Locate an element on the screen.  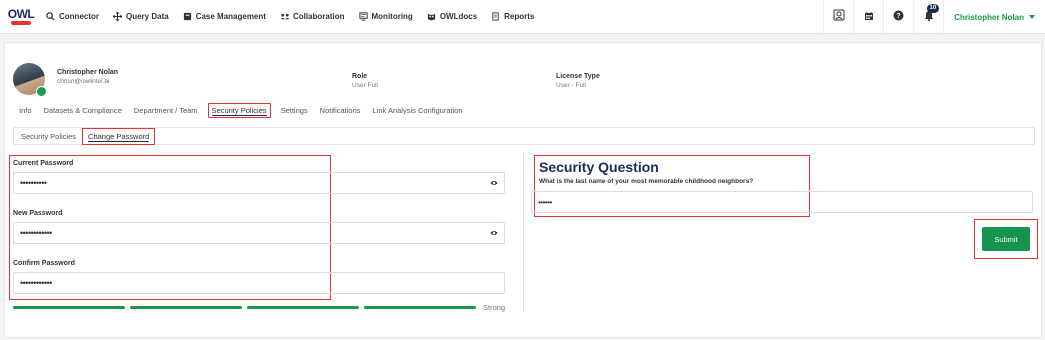
tab-link-analysis-configuration: Link Analysis Configuration is located at coordinates (418, 110).